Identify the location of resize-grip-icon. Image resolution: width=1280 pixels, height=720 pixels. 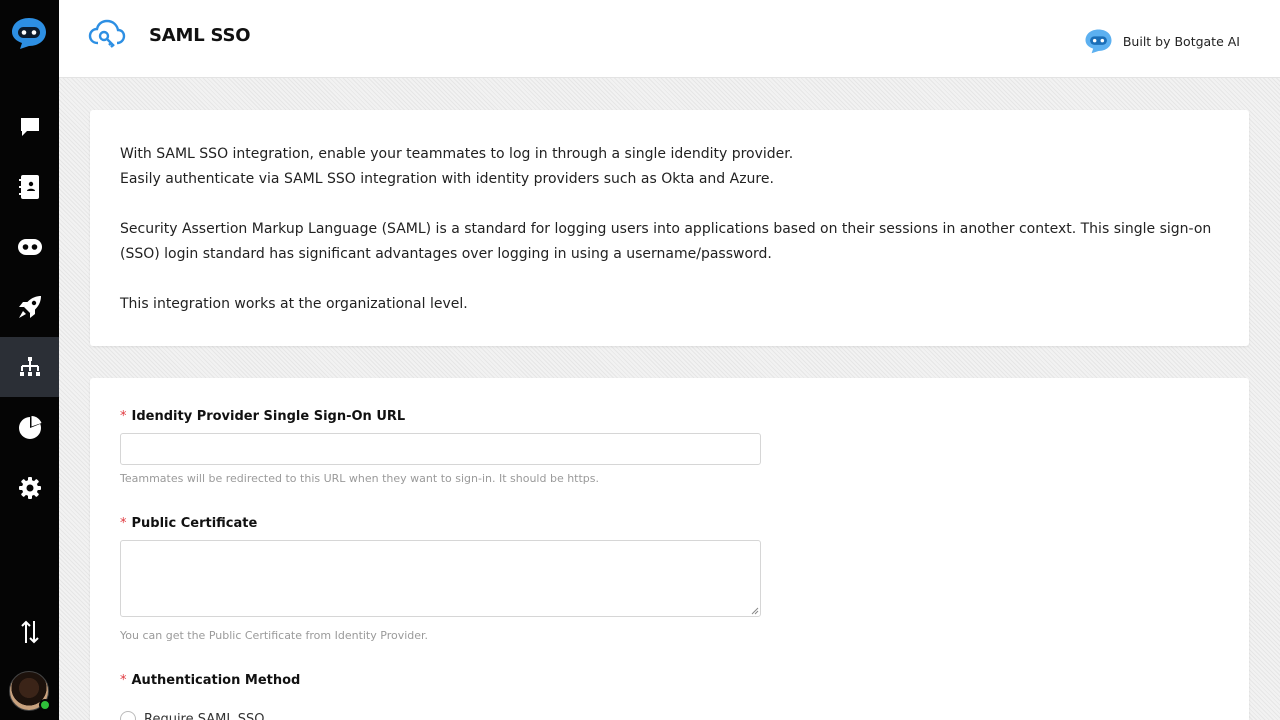
(755, 611).